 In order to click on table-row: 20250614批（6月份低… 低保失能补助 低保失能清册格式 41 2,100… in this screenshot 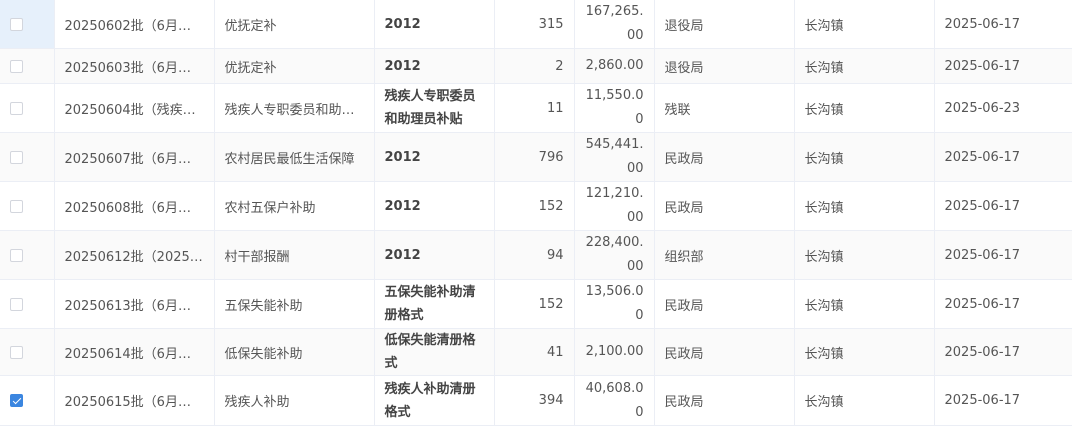, I will do `click(536, 352)`.